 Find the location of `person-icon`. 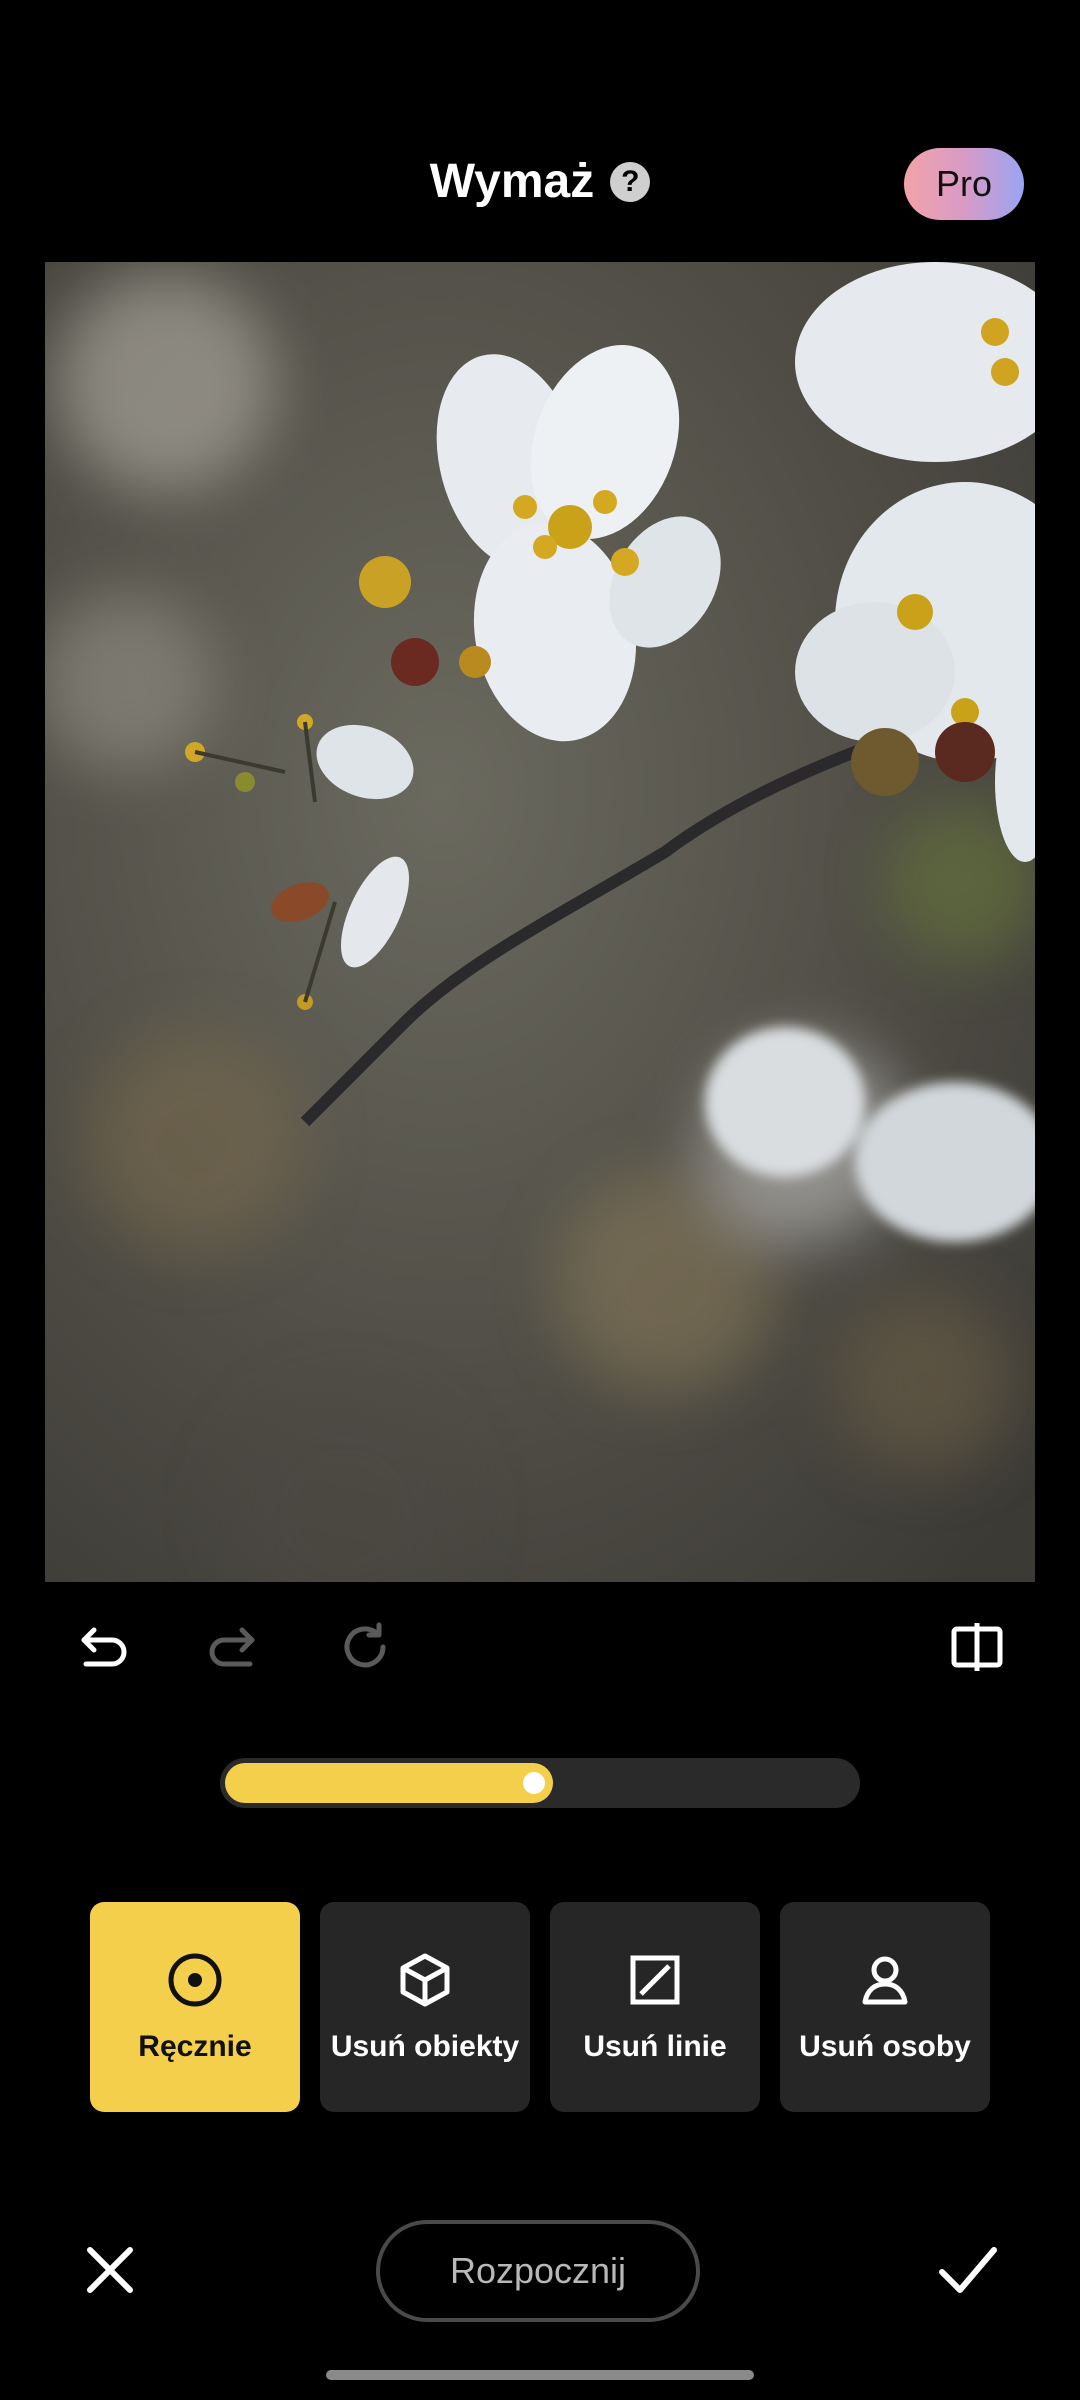

person-icon is located at coordinates (885, 1980).